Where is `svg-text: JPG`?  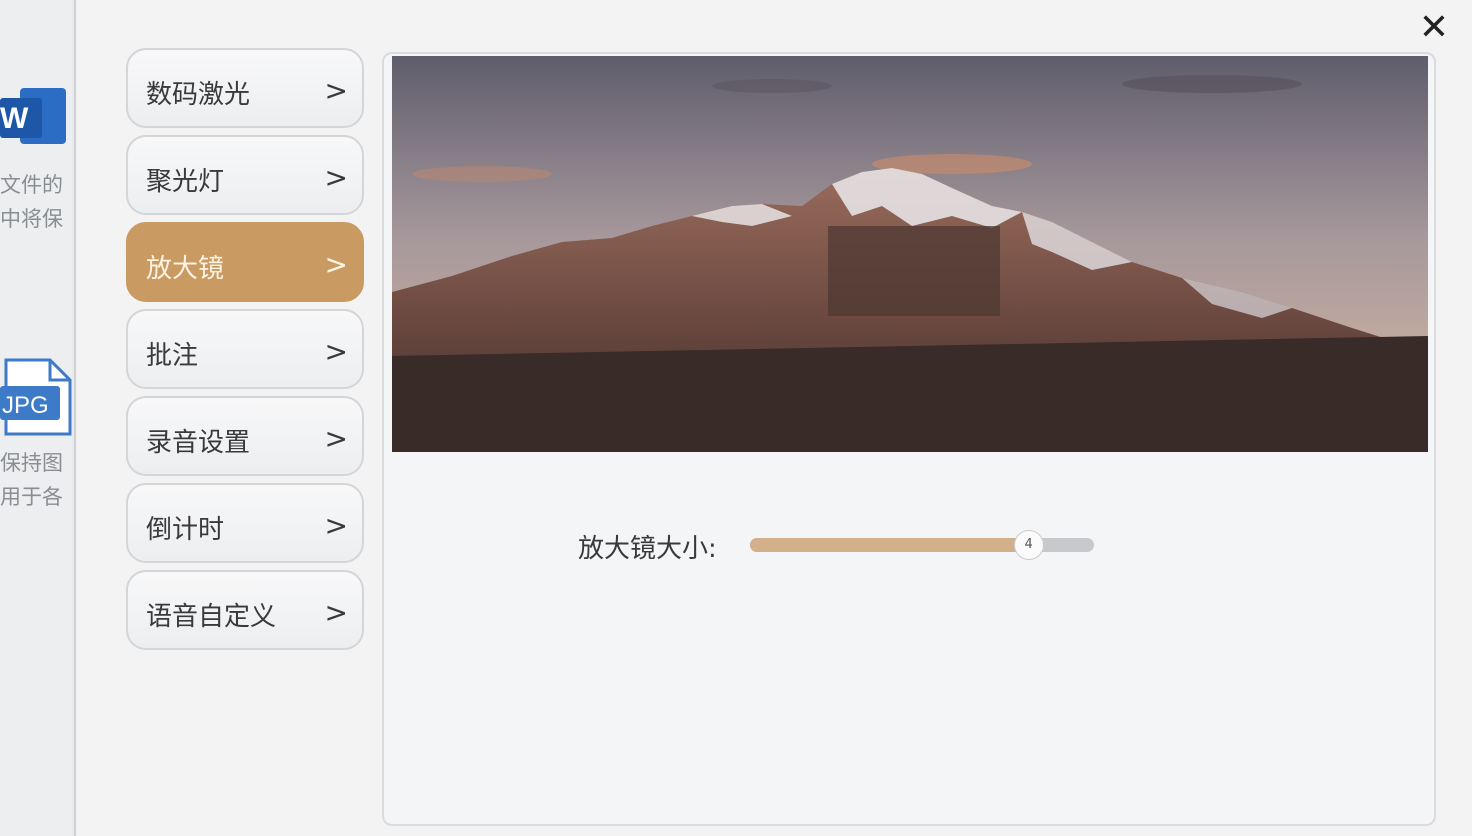 svg-text: JPG is located at coordinates (25, 405).